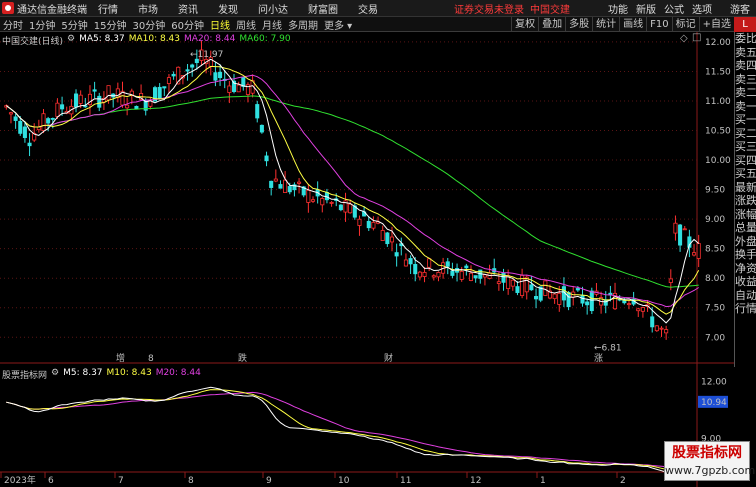  I want to click on menu-item-ask: 问小达, so click(273, 8).